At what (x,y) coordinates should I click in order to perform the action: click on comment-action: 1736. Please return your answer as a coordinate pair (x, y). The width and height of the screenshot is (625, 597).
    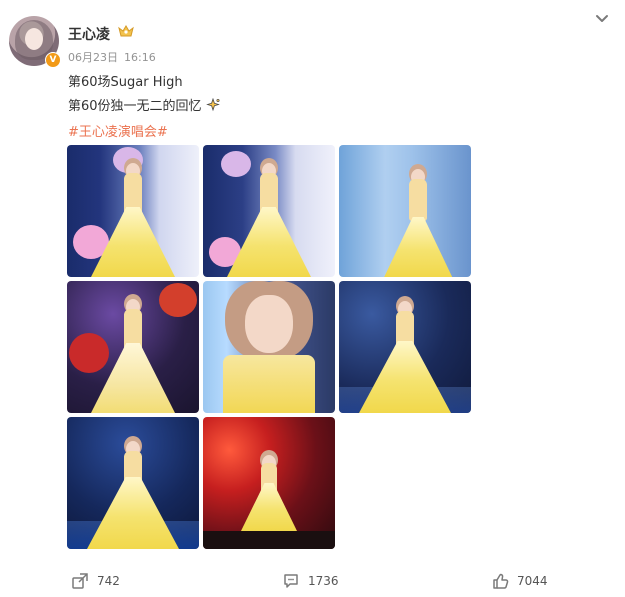
    Looking at the image, I should click on (310, 581).